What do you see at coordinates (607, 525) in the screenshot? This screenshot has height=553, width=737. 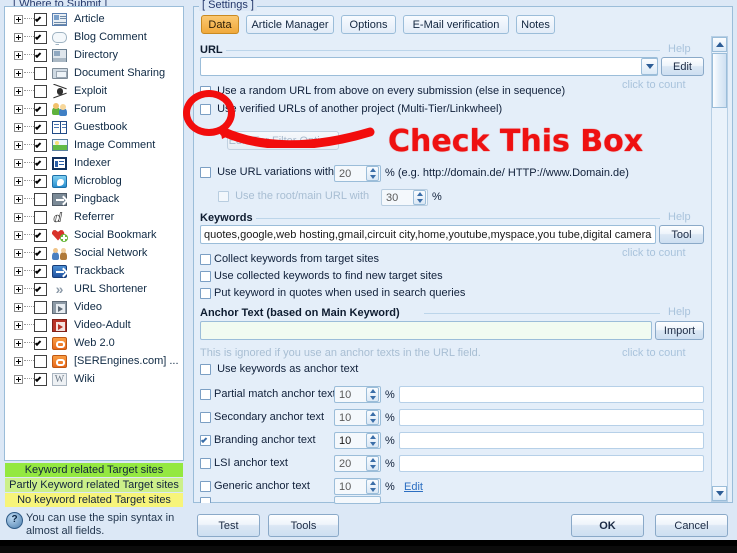 I see `ok-button: OK` at bounding box center [607, 525].